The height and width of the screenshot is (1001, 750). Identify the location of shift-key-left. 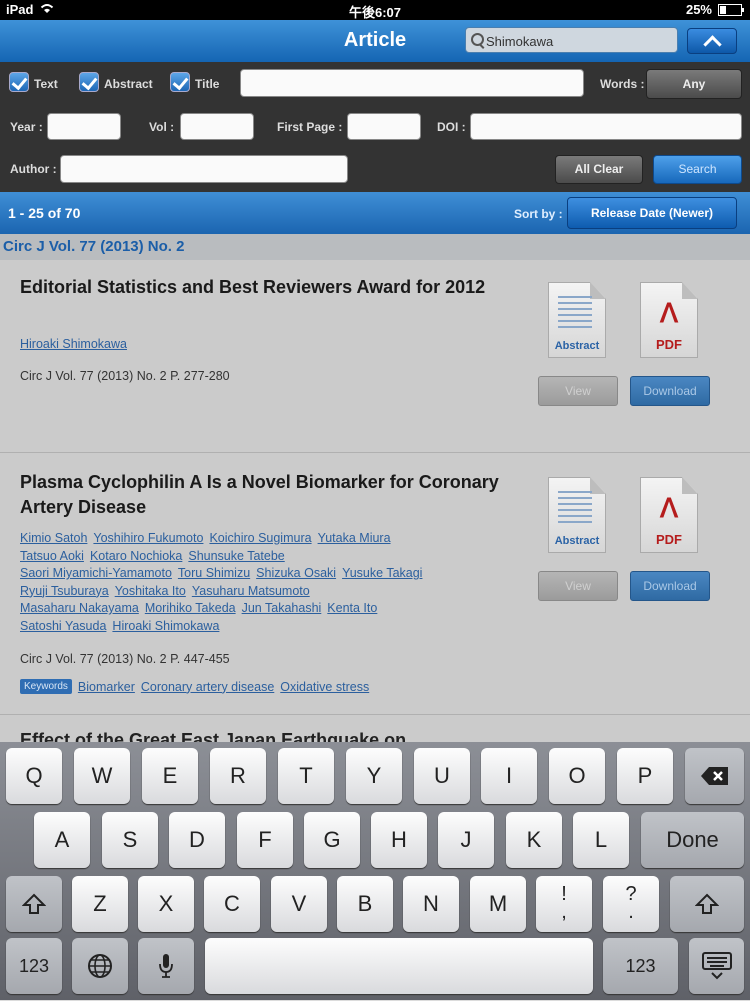
(34, 904).